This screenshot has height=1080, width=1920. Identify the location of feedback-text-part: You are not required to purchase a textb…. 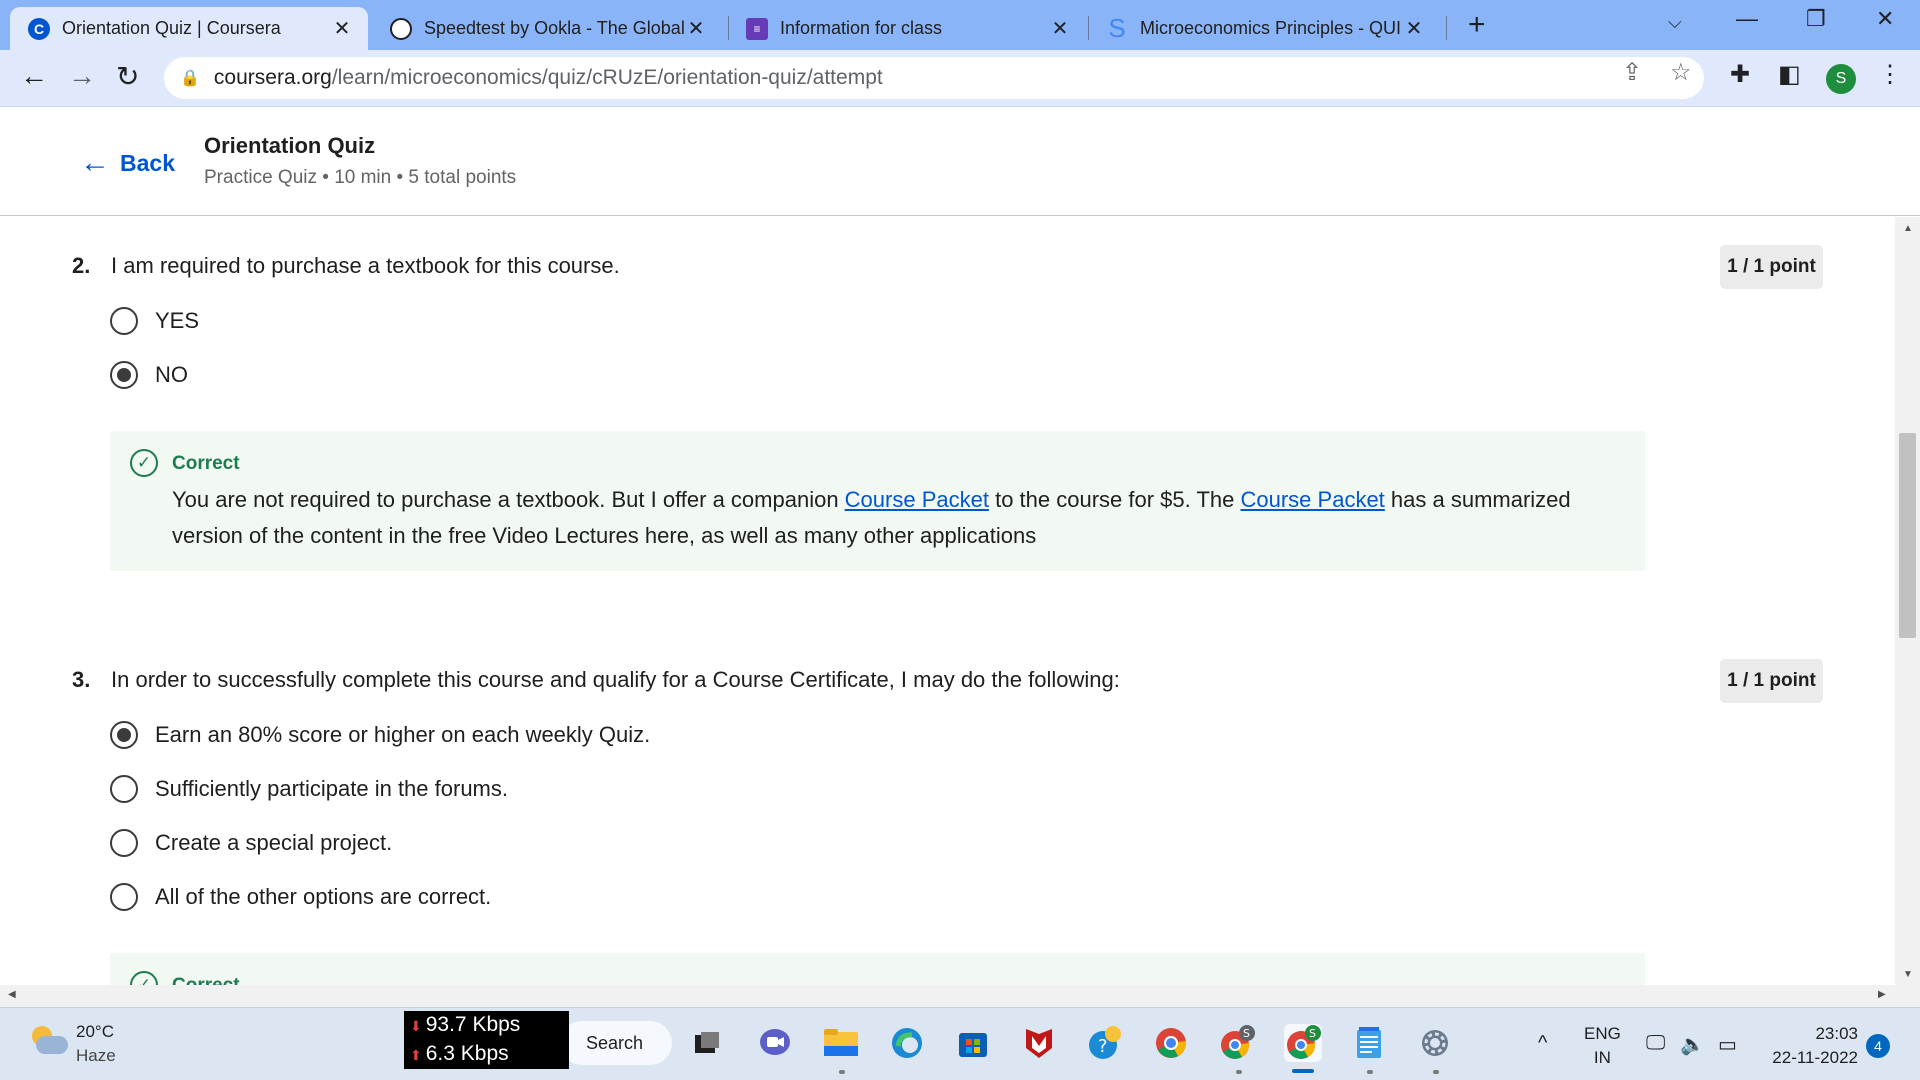
(508, 499).